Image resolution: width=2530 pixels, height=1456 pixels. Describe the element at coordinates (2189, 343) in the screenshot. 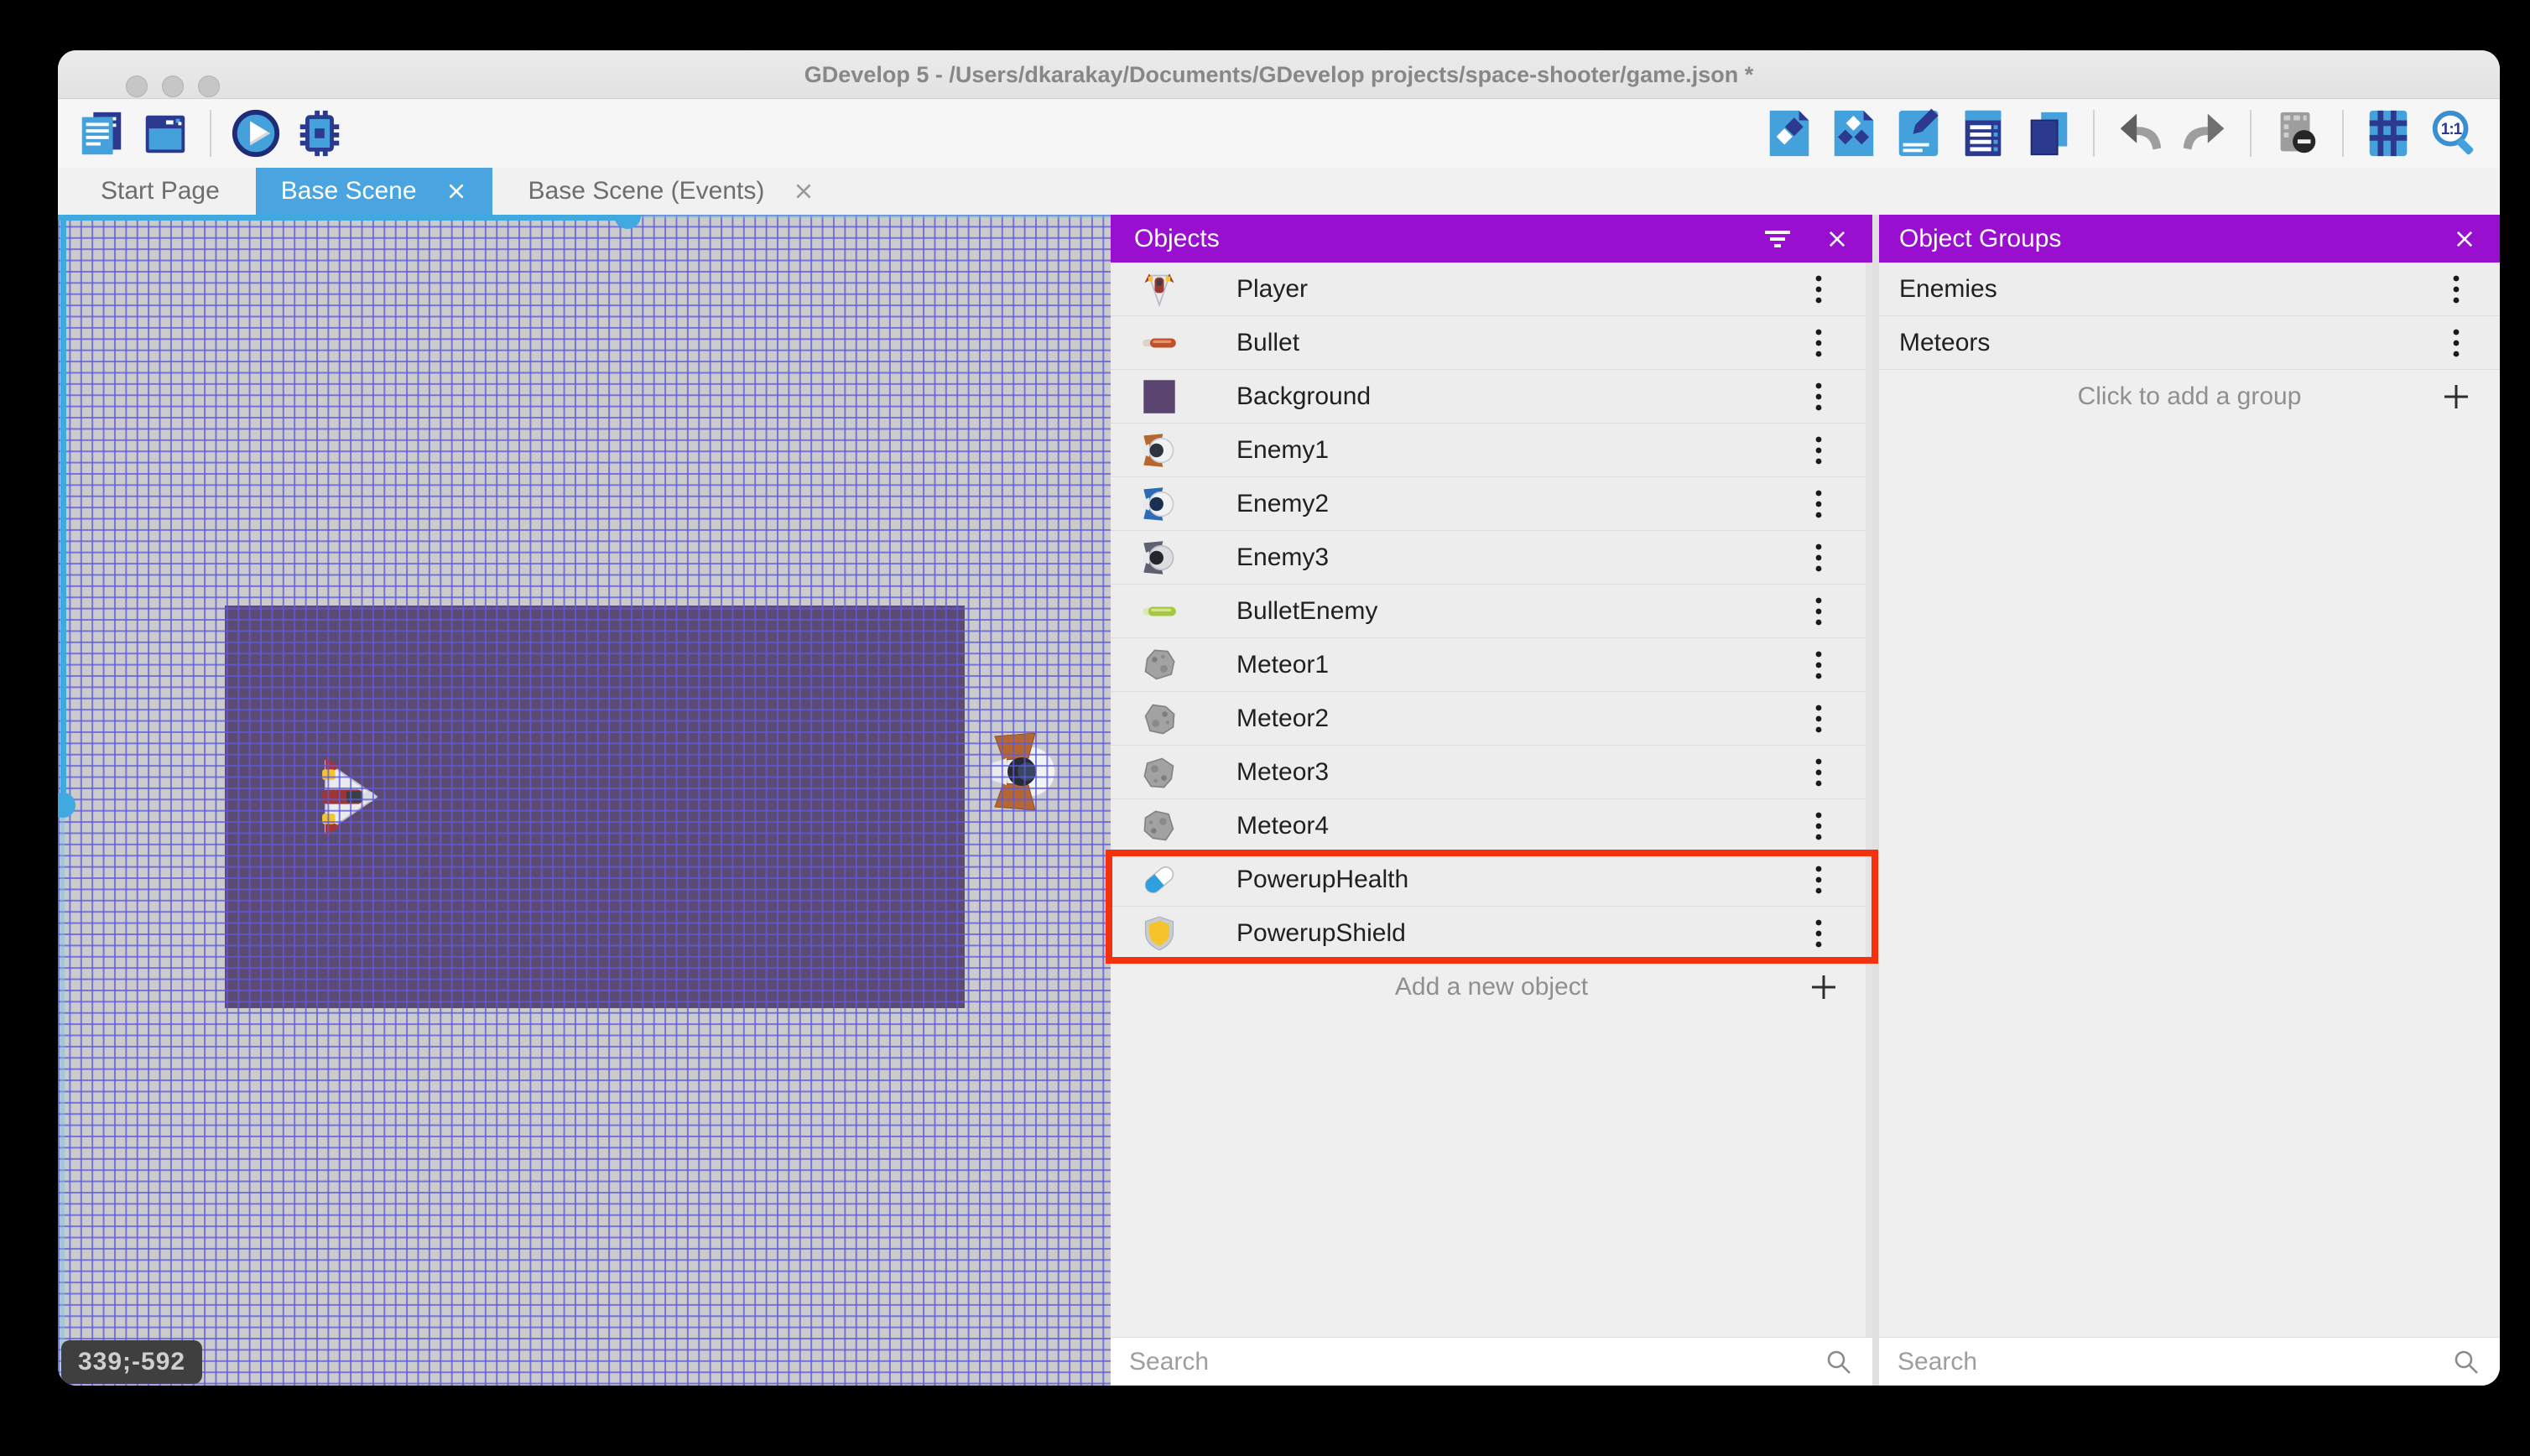

I see `group-row-meteors: Meteors` at that location.